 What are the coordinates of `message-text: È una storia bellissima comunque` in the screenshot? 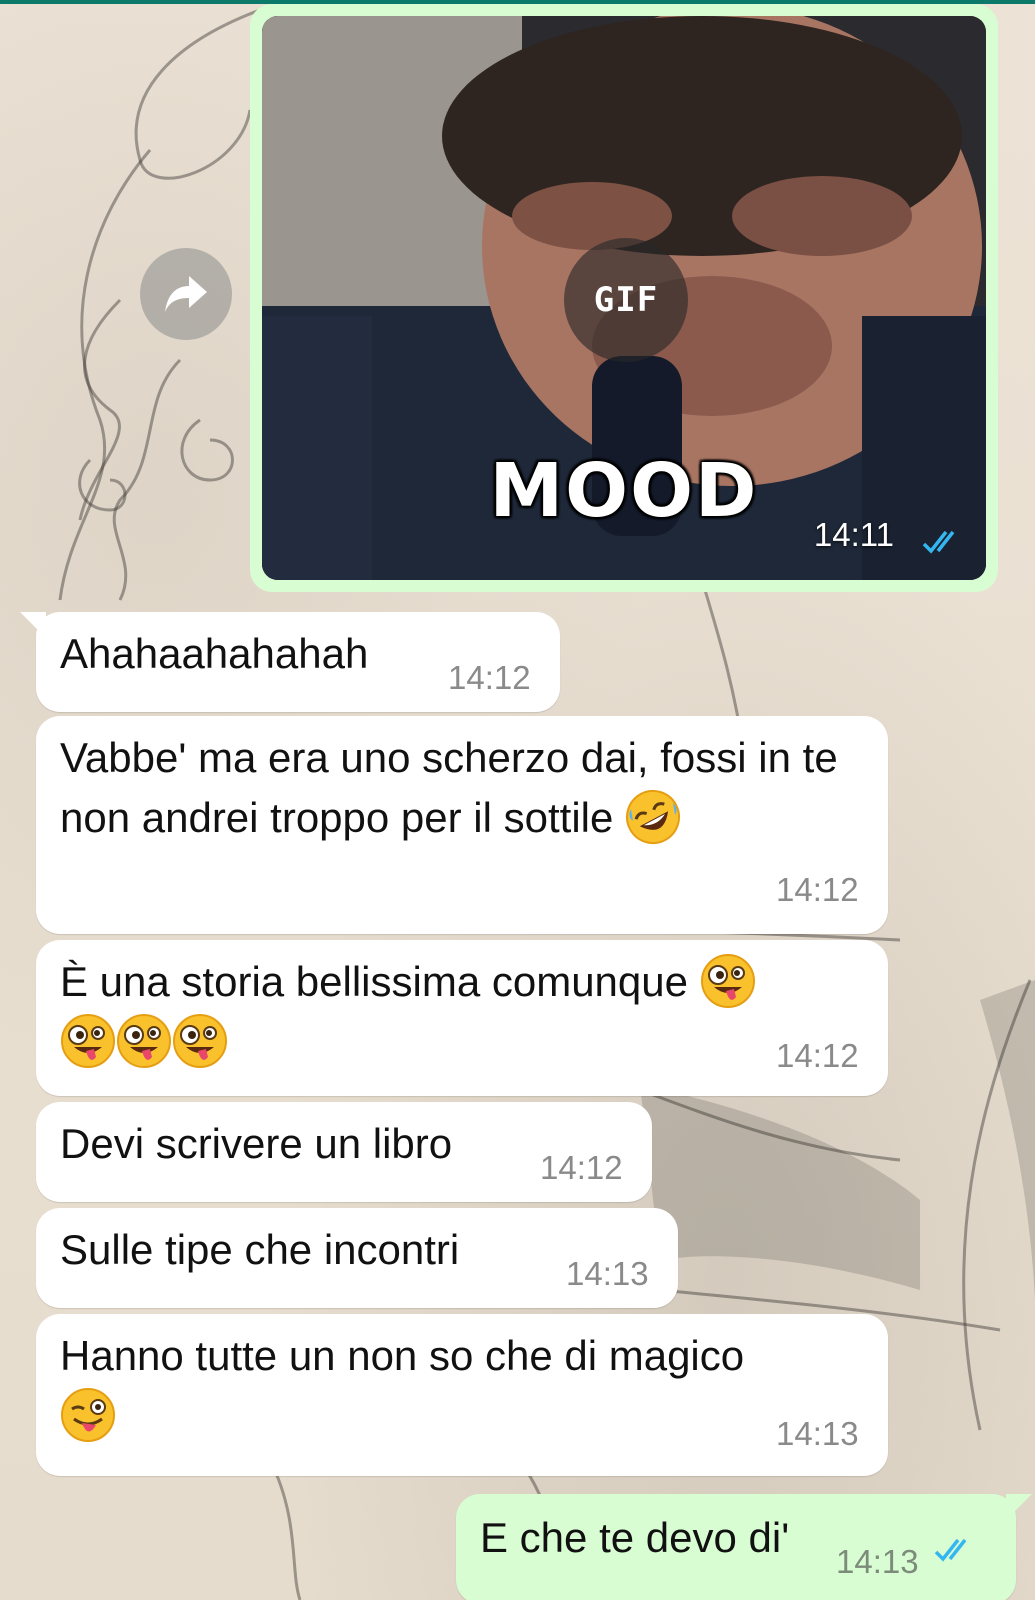 It's located at (462, 1012).